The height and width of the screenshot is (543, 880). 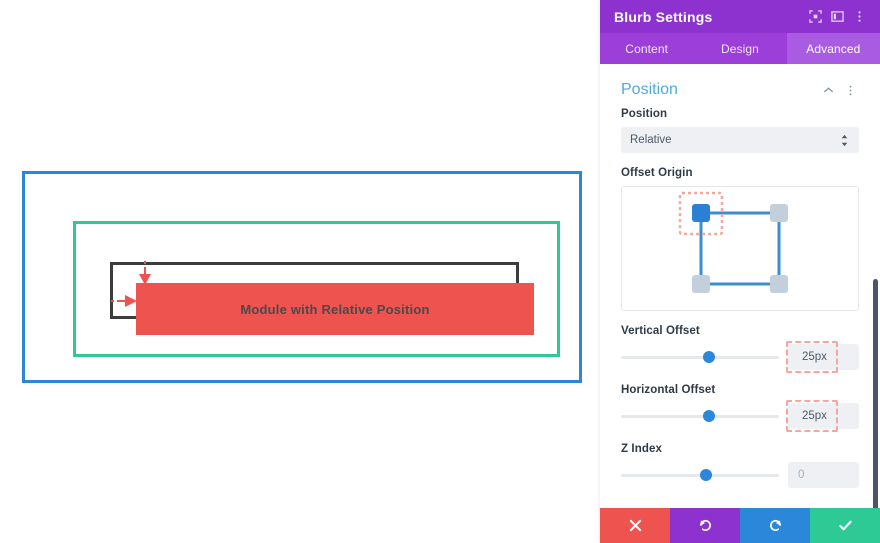 I want to click on horizontal-offset-value: 25px, so click(x=814, y=416).